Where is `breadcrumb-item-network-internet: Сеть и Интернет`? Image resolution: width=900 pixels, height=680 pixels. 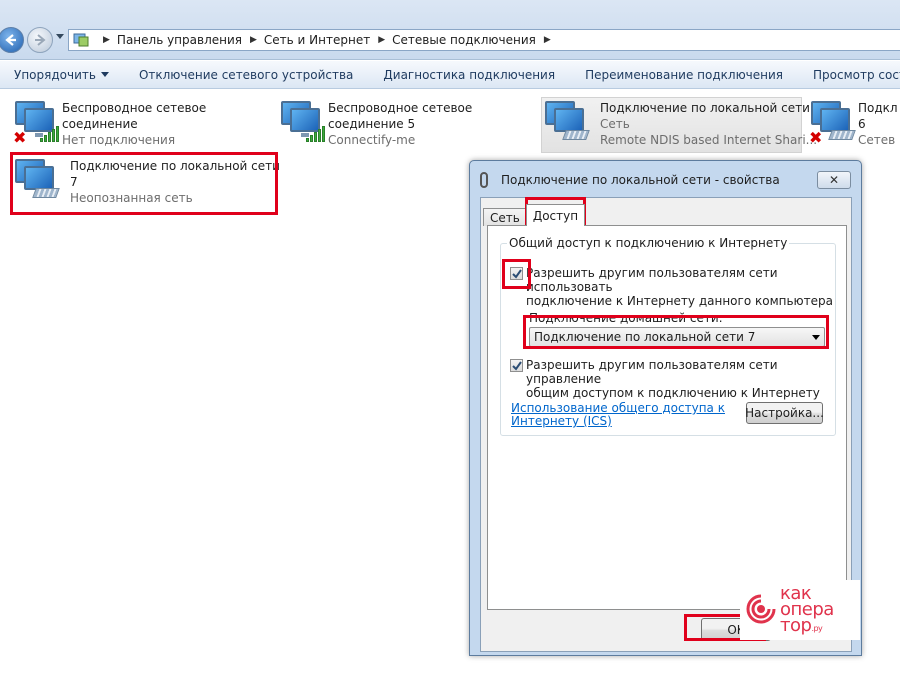 breadcrumb-item-network-internet: Сеть и Интернет is located at coordinates (317, 40).